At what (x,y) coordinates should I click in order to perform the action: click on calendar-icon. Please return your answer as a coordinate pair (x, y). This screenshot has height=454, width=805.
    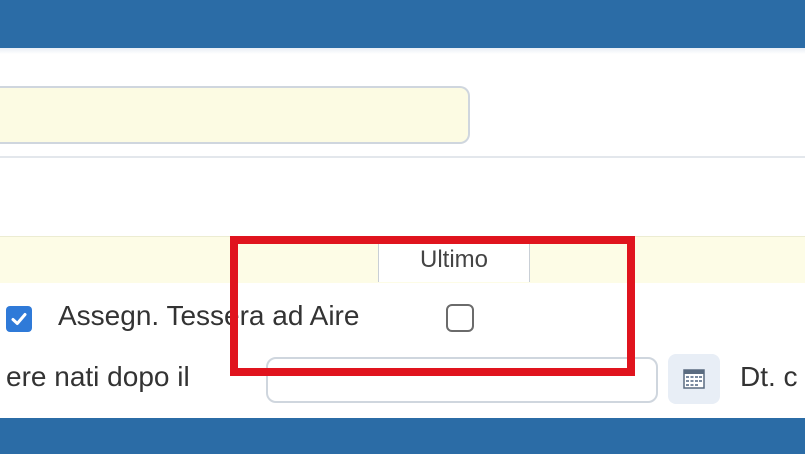
    Looking at the image, I should click on (694, 379).